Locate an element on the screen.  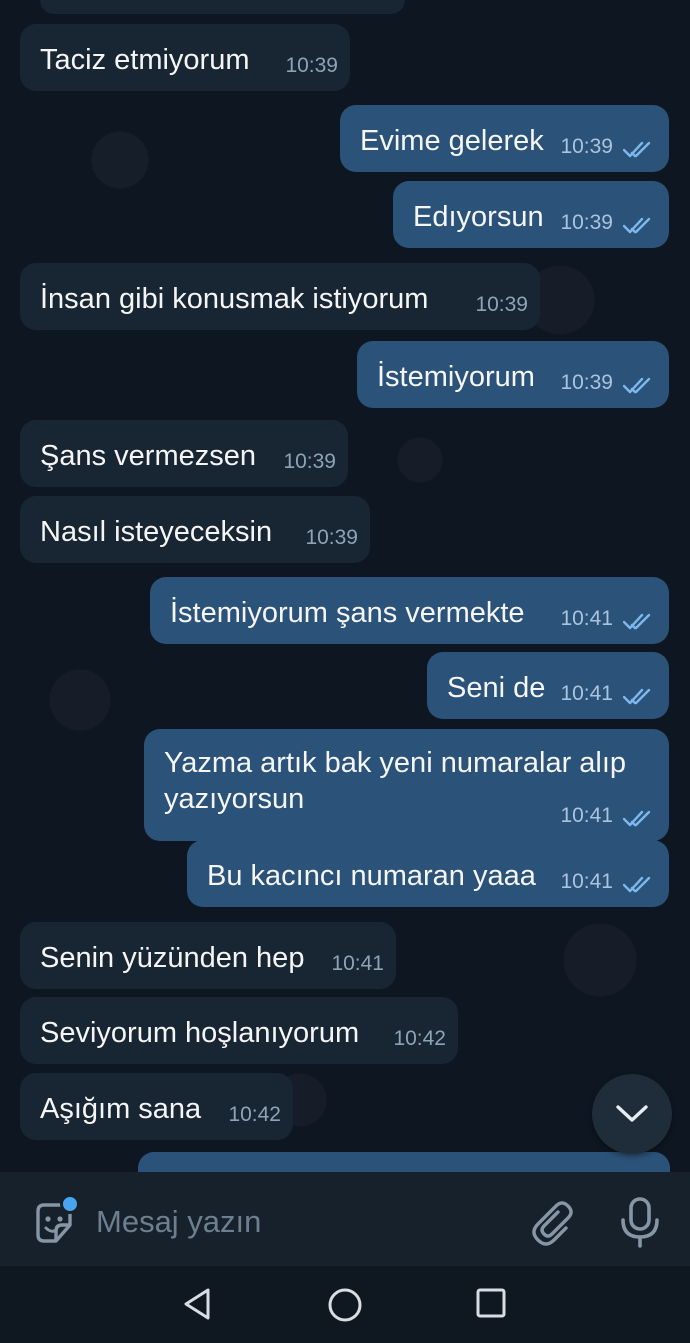
message-bubble-outgoing: Evime gelerek 10:39 is located at coordinates (504, 138).